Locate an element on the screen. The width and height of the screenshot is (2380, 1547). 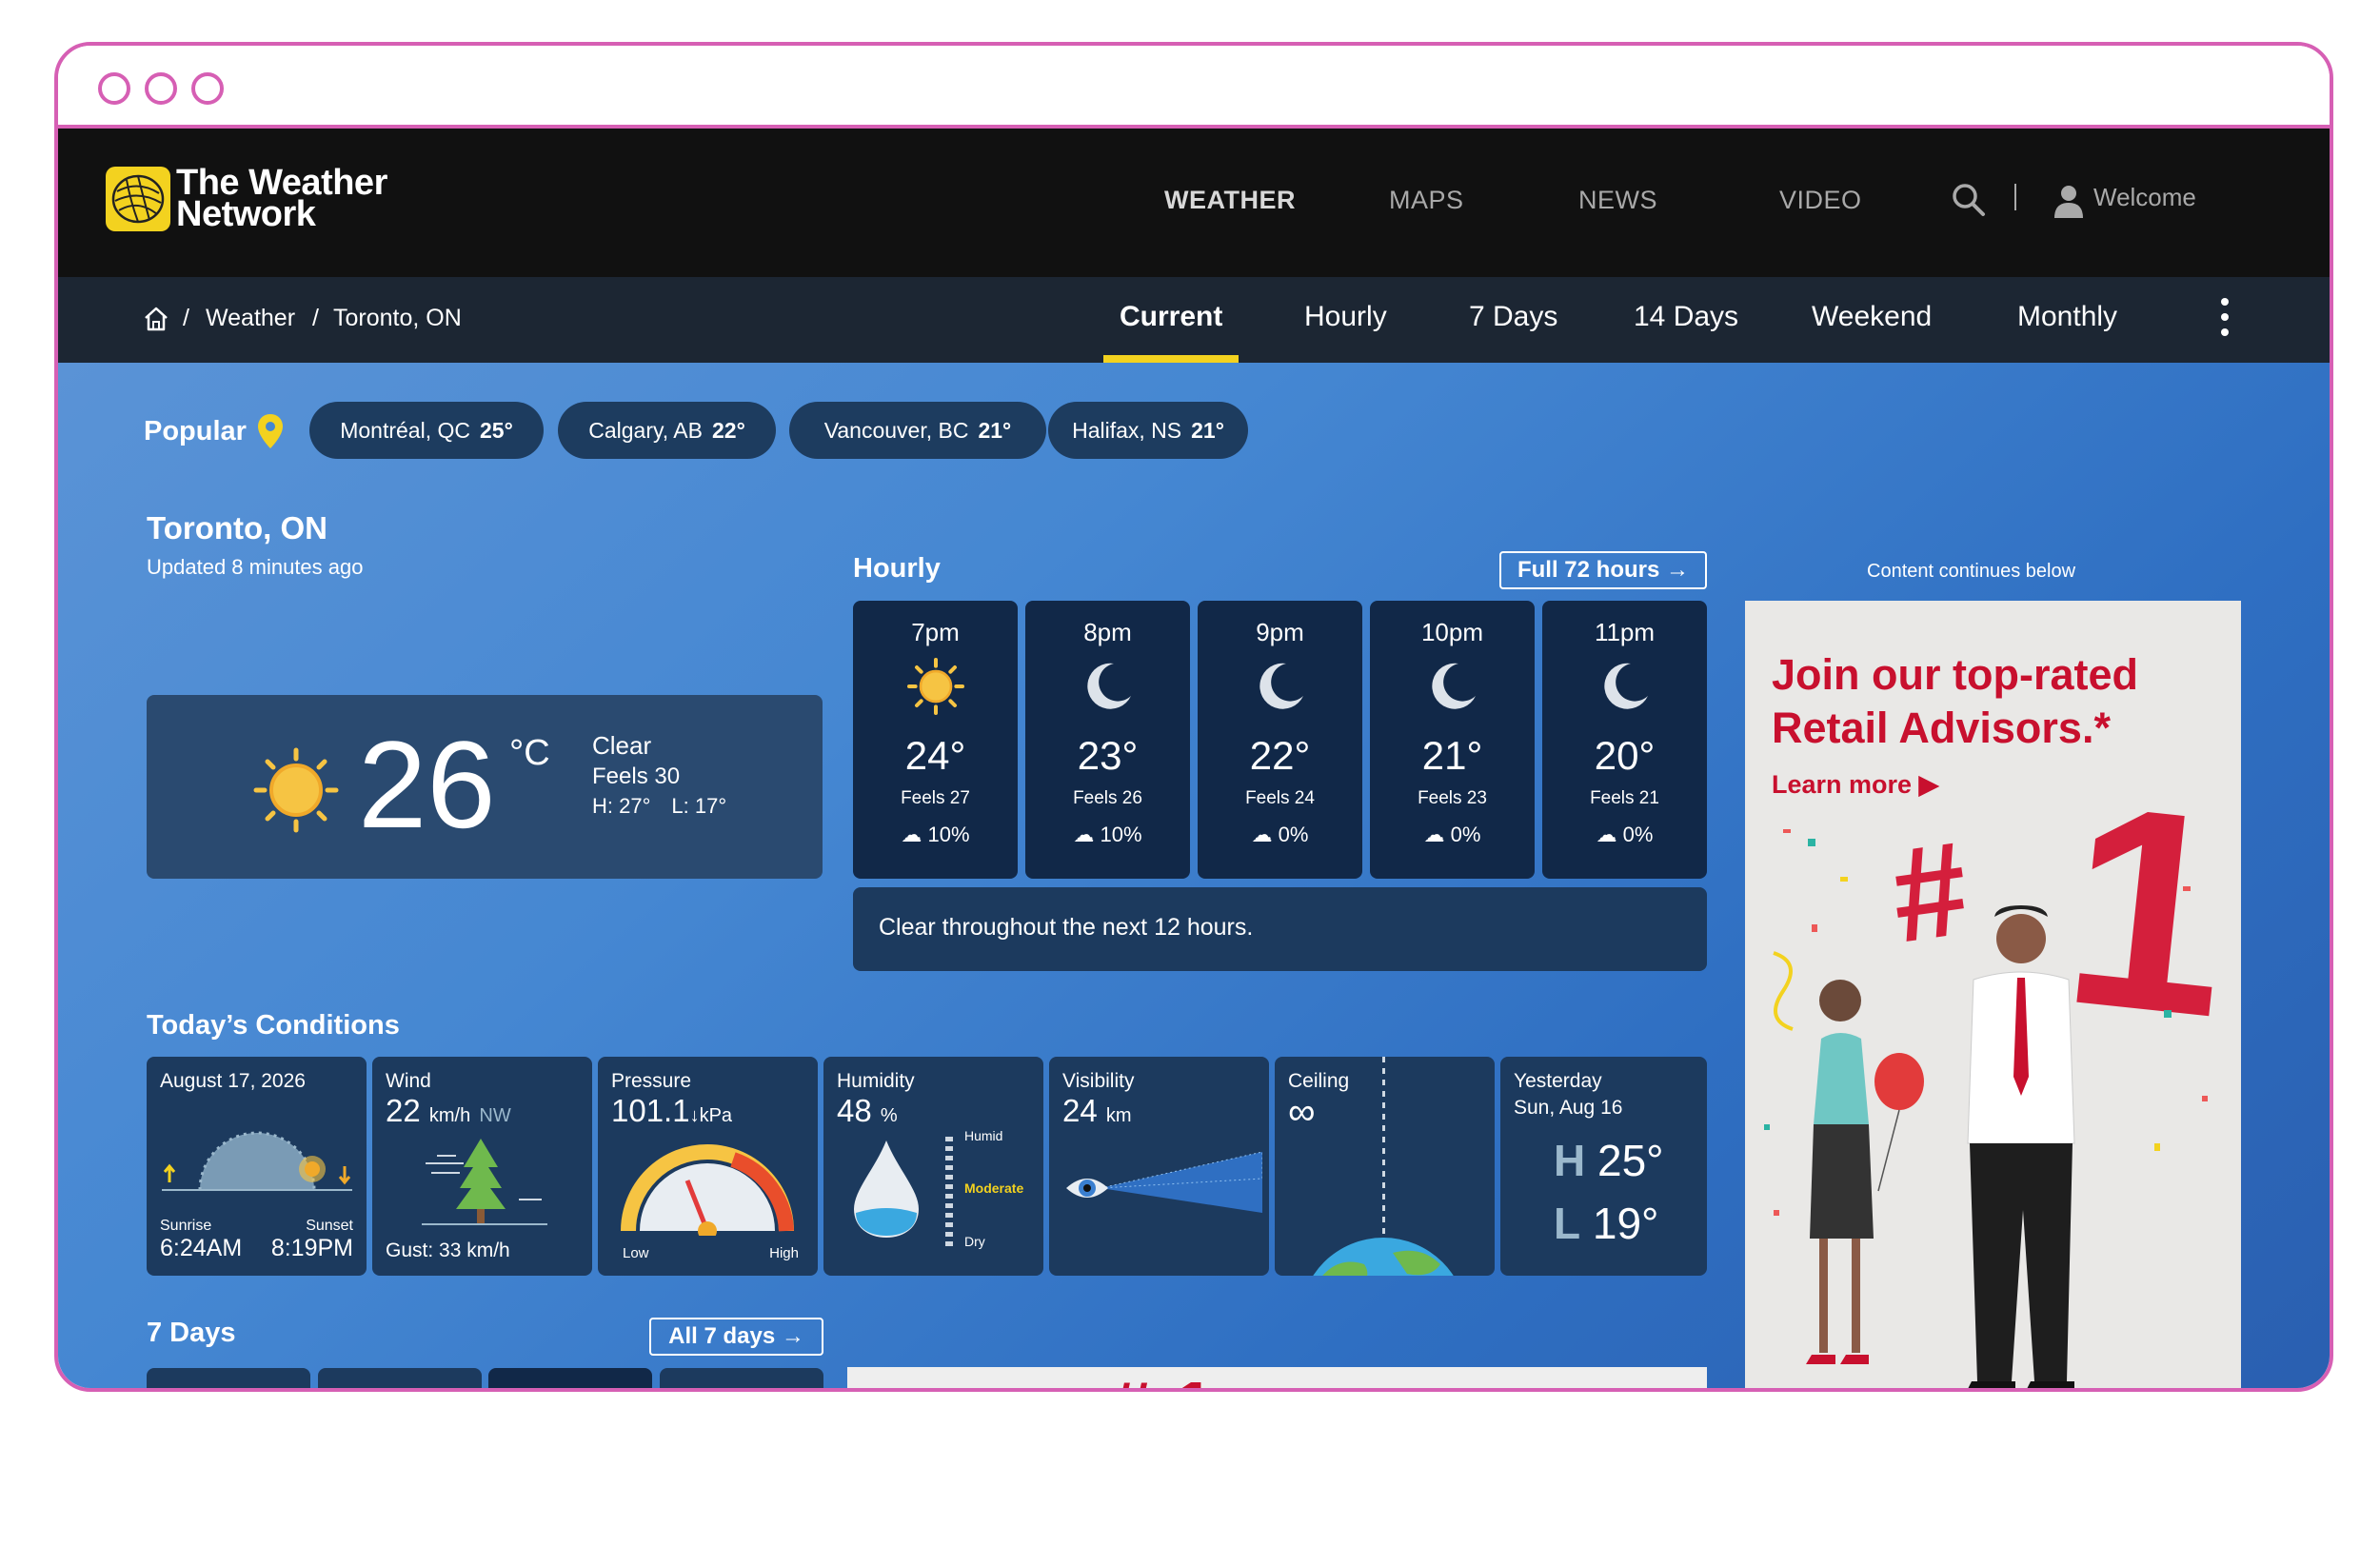
wind-tree-icon is located at coordinates (484, 1185).